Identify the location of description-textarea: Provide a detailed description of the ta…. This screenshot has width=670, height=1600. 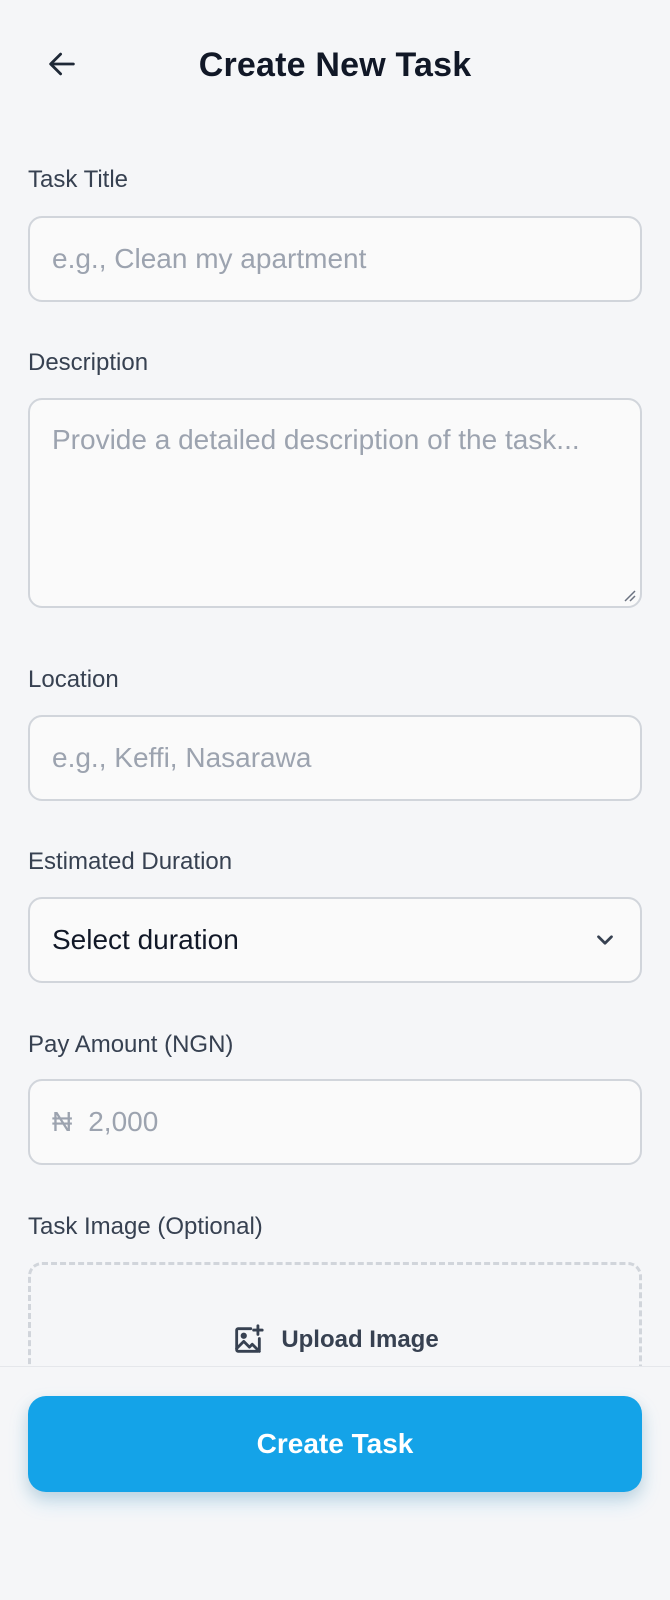
(335, 503).